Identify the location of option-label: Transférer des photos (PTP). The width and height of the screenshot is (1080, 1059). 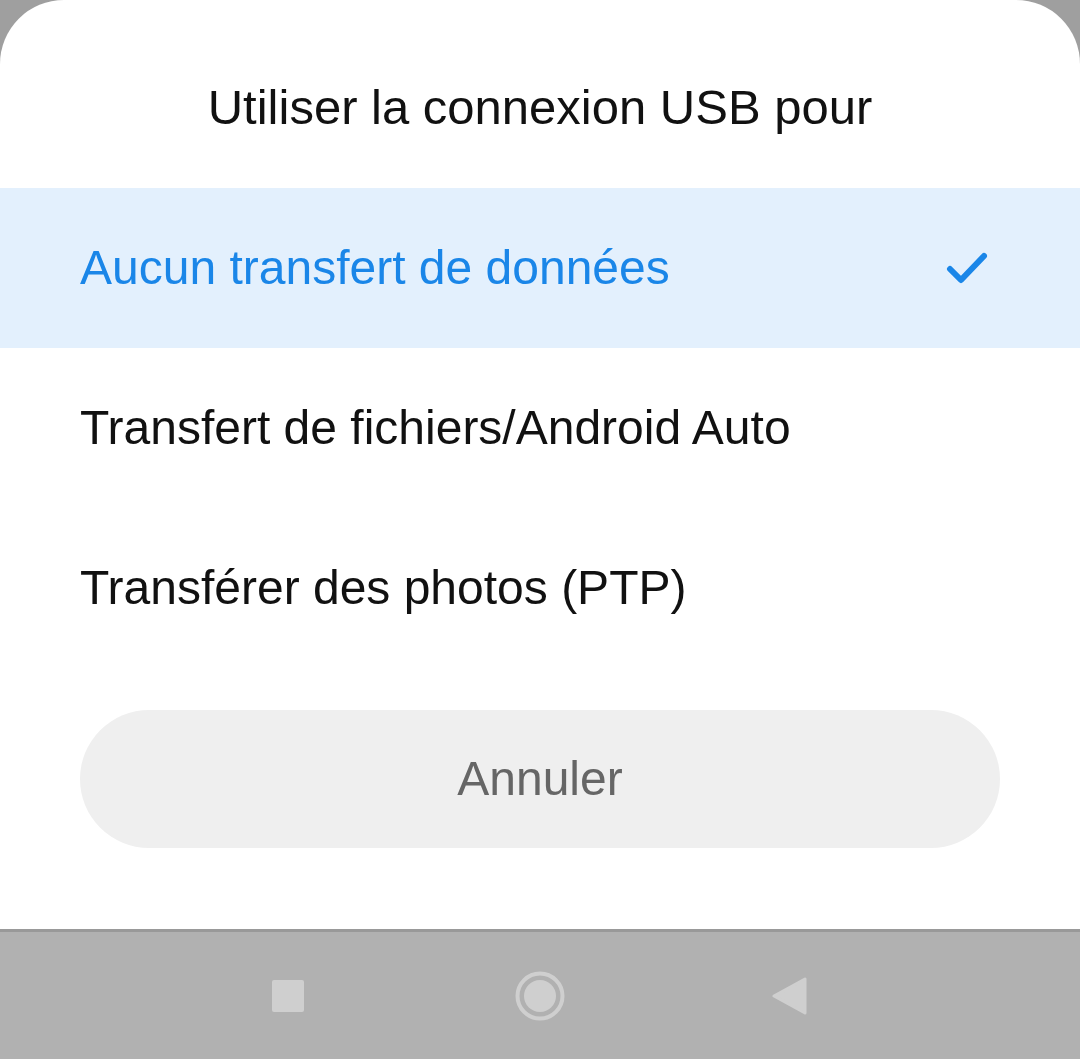
(383, 588).